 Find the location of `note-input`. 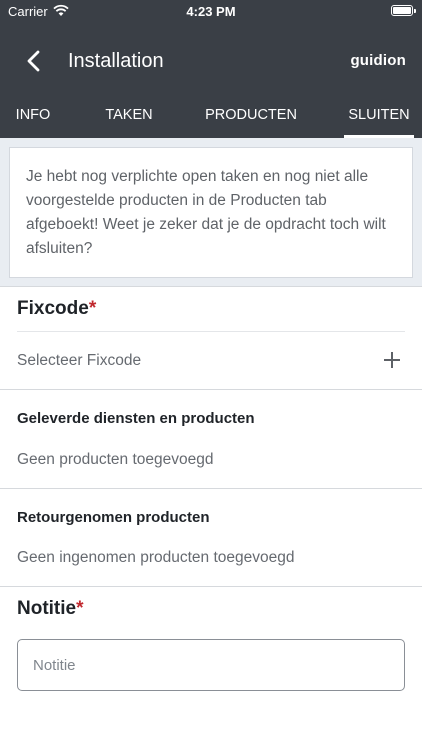

note-input is located at coordinates (213, 665).